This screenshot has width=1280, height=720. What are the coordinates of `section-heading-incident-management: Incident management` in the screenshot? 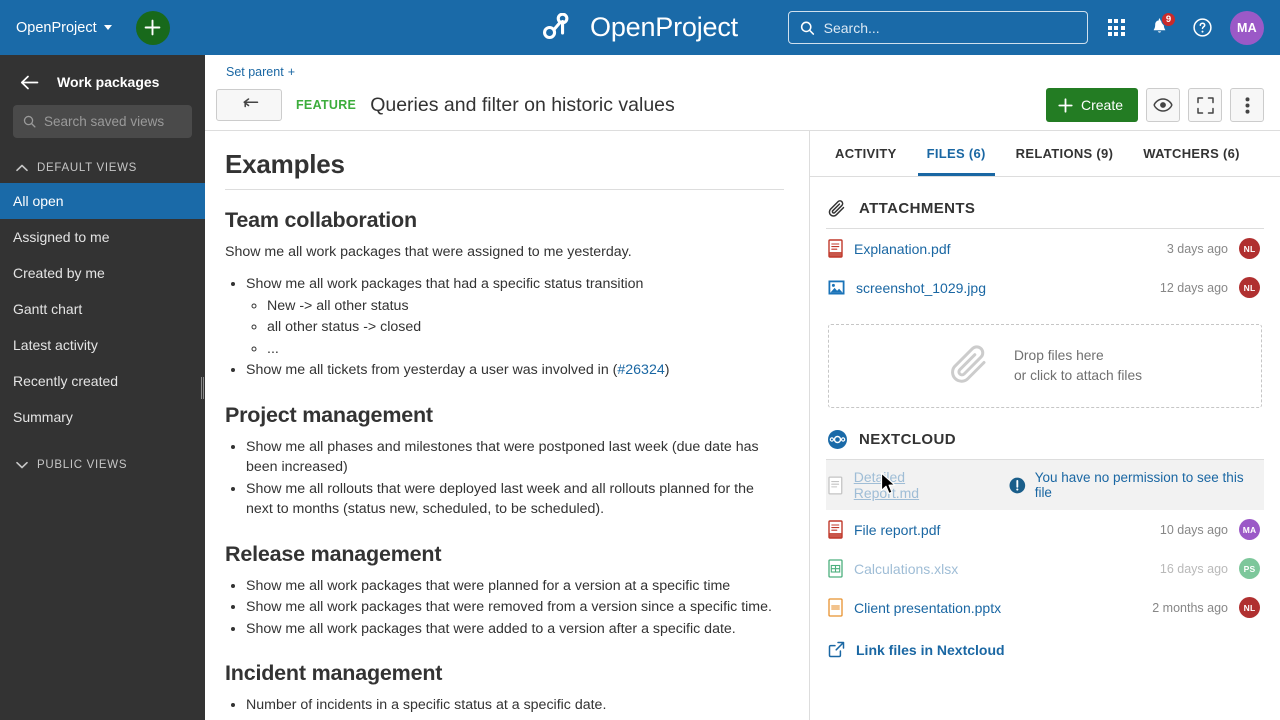 It's located at (334, 673).